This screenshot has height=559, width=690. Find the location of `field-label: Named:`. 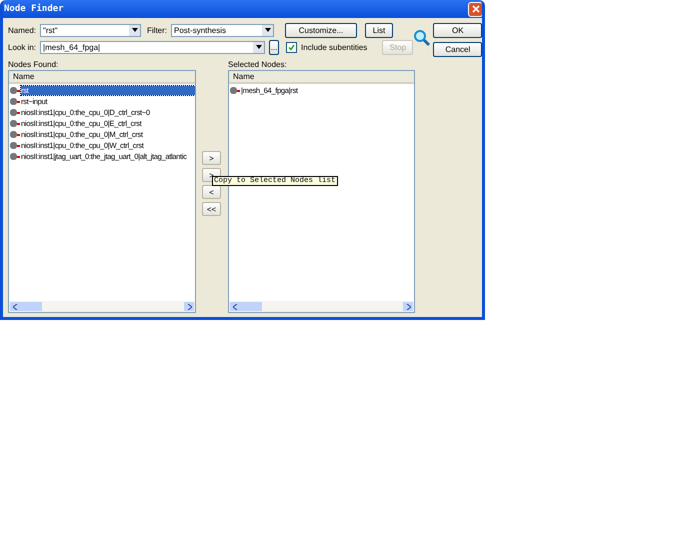

field-label: Named: is located at coordinates (22, 30).